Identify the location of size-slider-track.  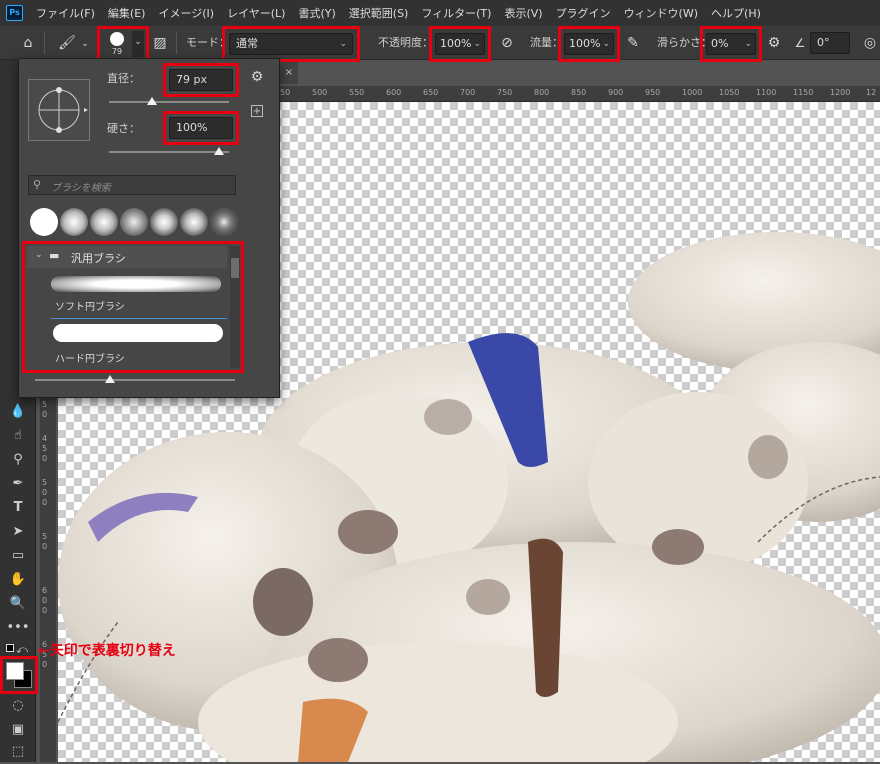
(169, 102).